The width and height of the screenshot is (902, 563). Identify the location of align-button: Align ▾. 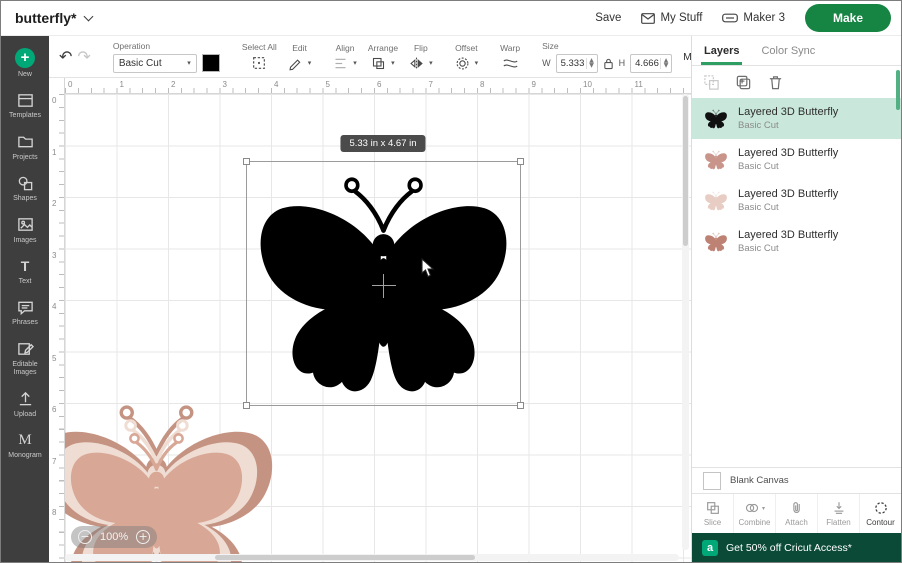
(345, 57).